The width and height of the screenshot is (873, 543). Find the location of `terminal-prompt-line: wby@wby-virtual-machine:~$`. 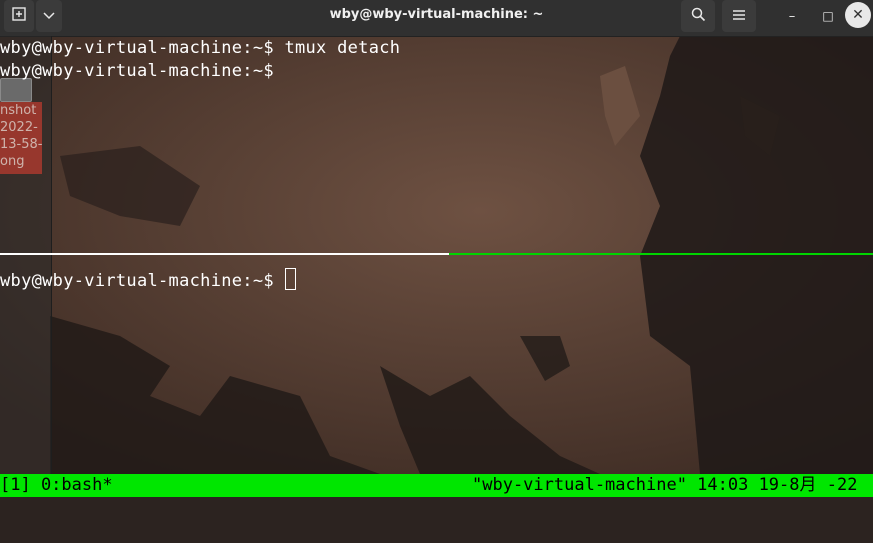

terminal-prompt-line: wby@wby-virtual-machine:~$ is located at coordinates (148, 279).